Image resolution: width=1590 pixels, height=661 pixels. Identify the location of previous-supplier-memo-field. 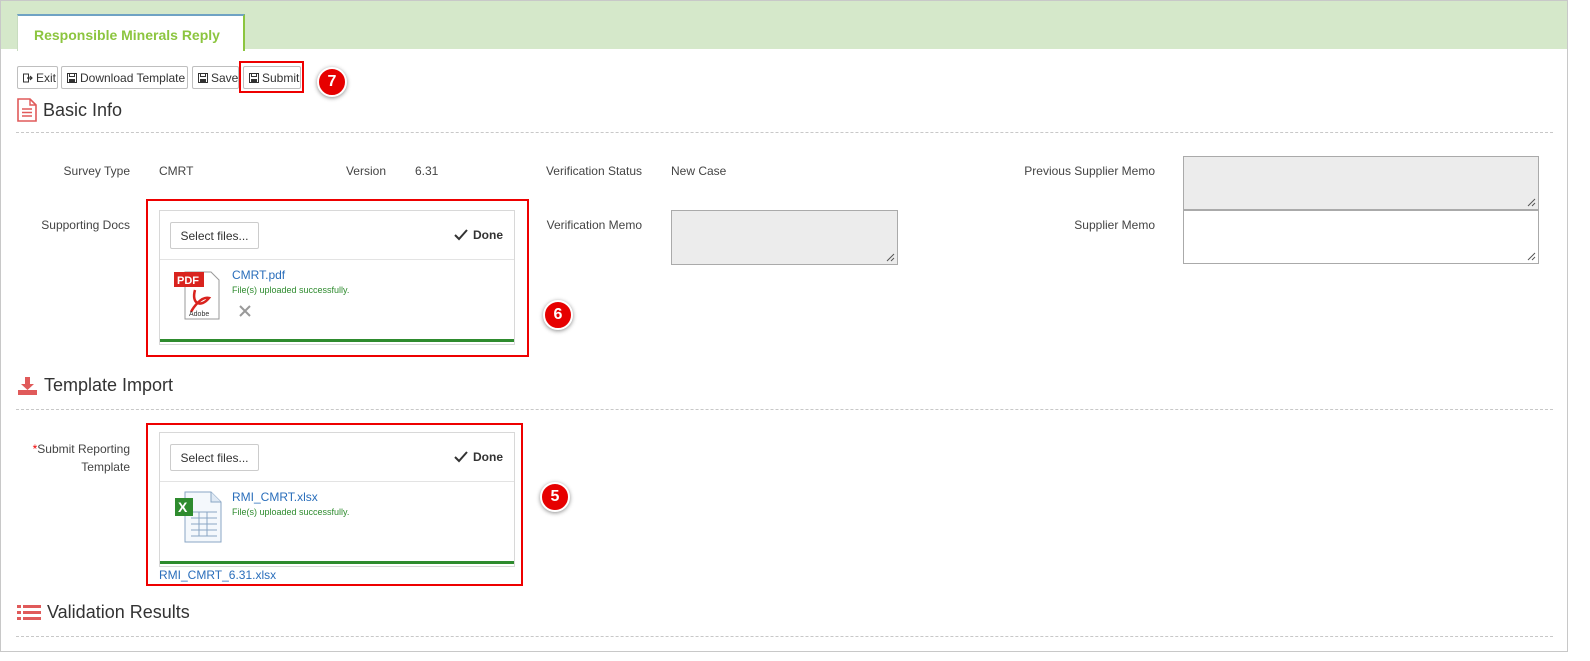
(1361, 183).